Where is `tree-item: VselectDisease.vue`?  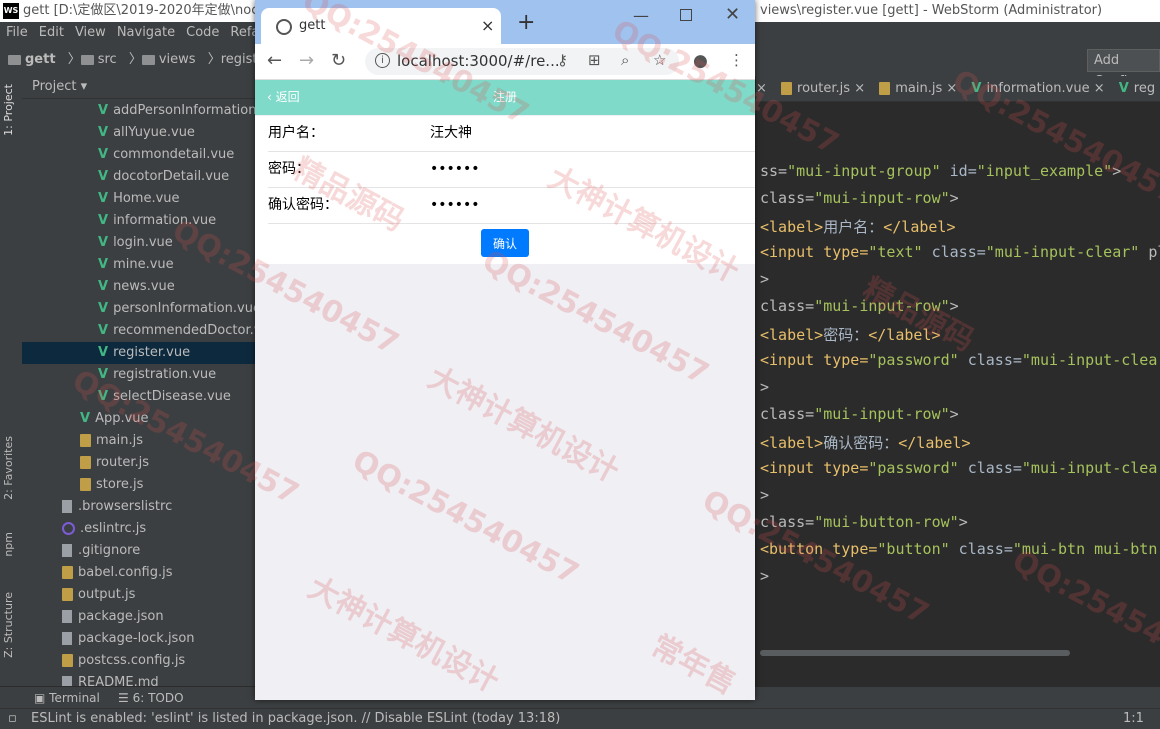 tree-item: VselectDisease.vue is located at coordinates (164, 397).